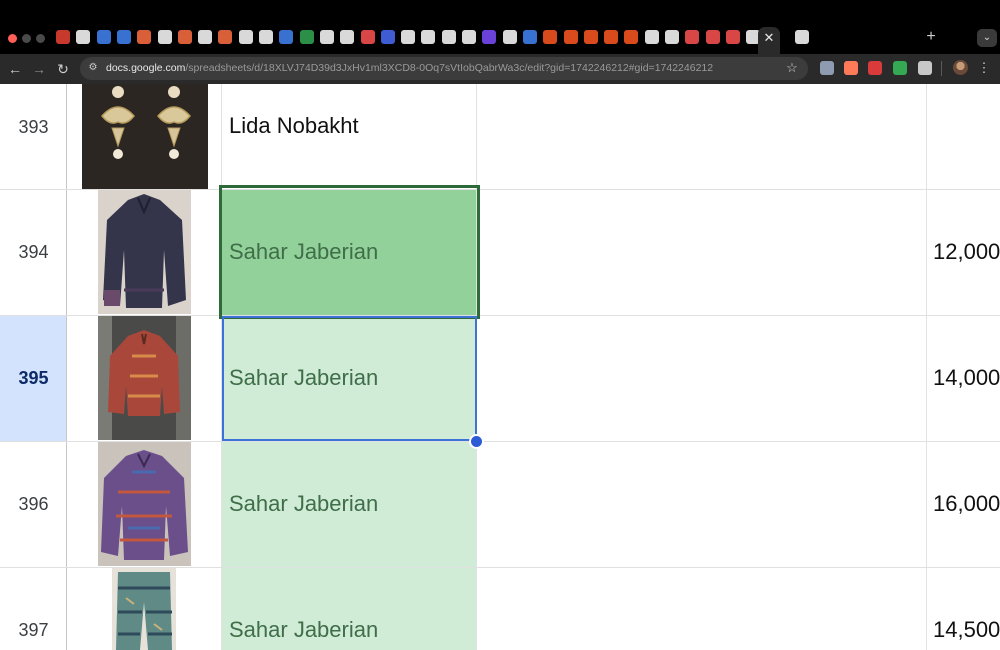 The width and height of the screenshot is (1000, 650). I want to click on row-number: 396, so click(33, 504).